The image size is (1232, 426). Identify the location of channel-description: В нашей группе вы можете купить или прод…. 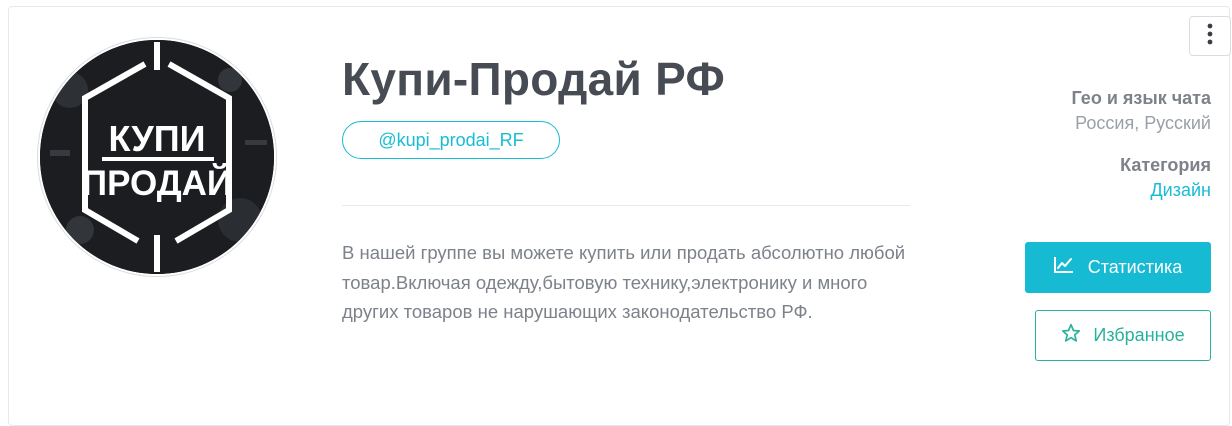
(624, 282).